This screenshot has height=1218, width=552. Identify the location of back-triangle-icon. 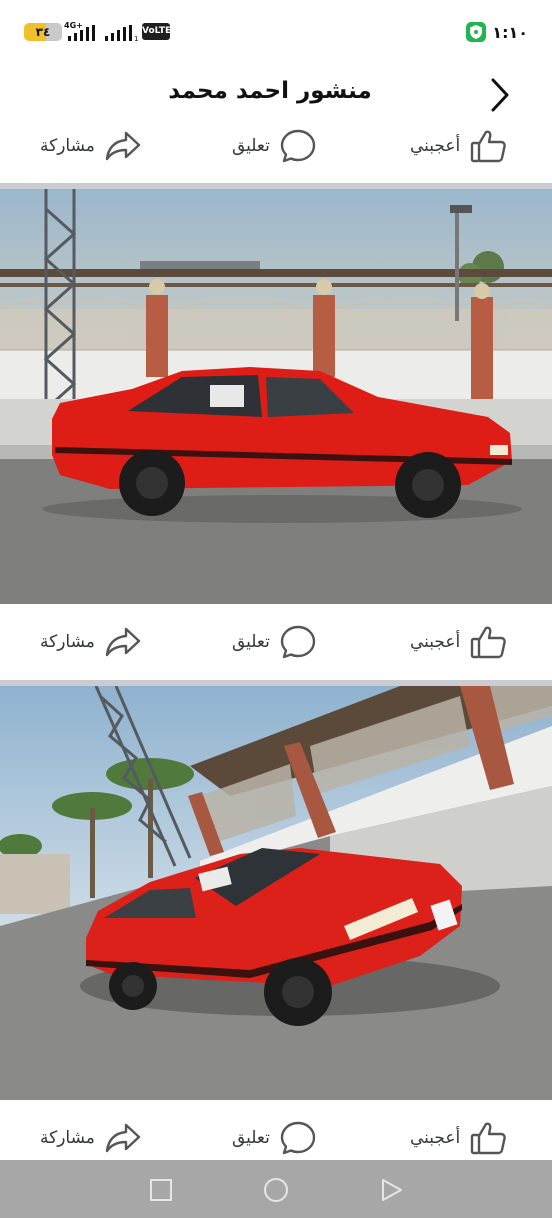
(391, 1190).